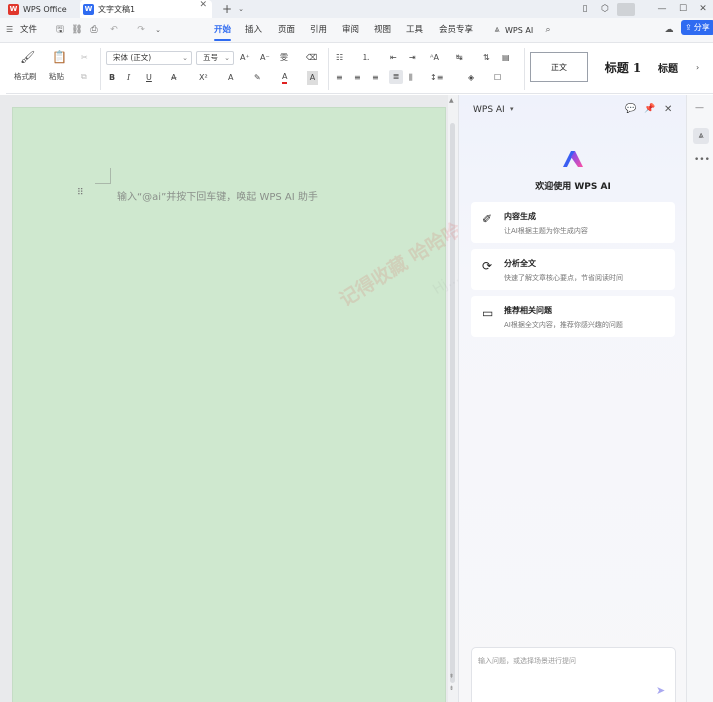 This screenshot has width=713, height=702. Describe the element at coordinates (215, 58) in the screenshot. I see `font-size-select: 五号 ⌄` at that location.